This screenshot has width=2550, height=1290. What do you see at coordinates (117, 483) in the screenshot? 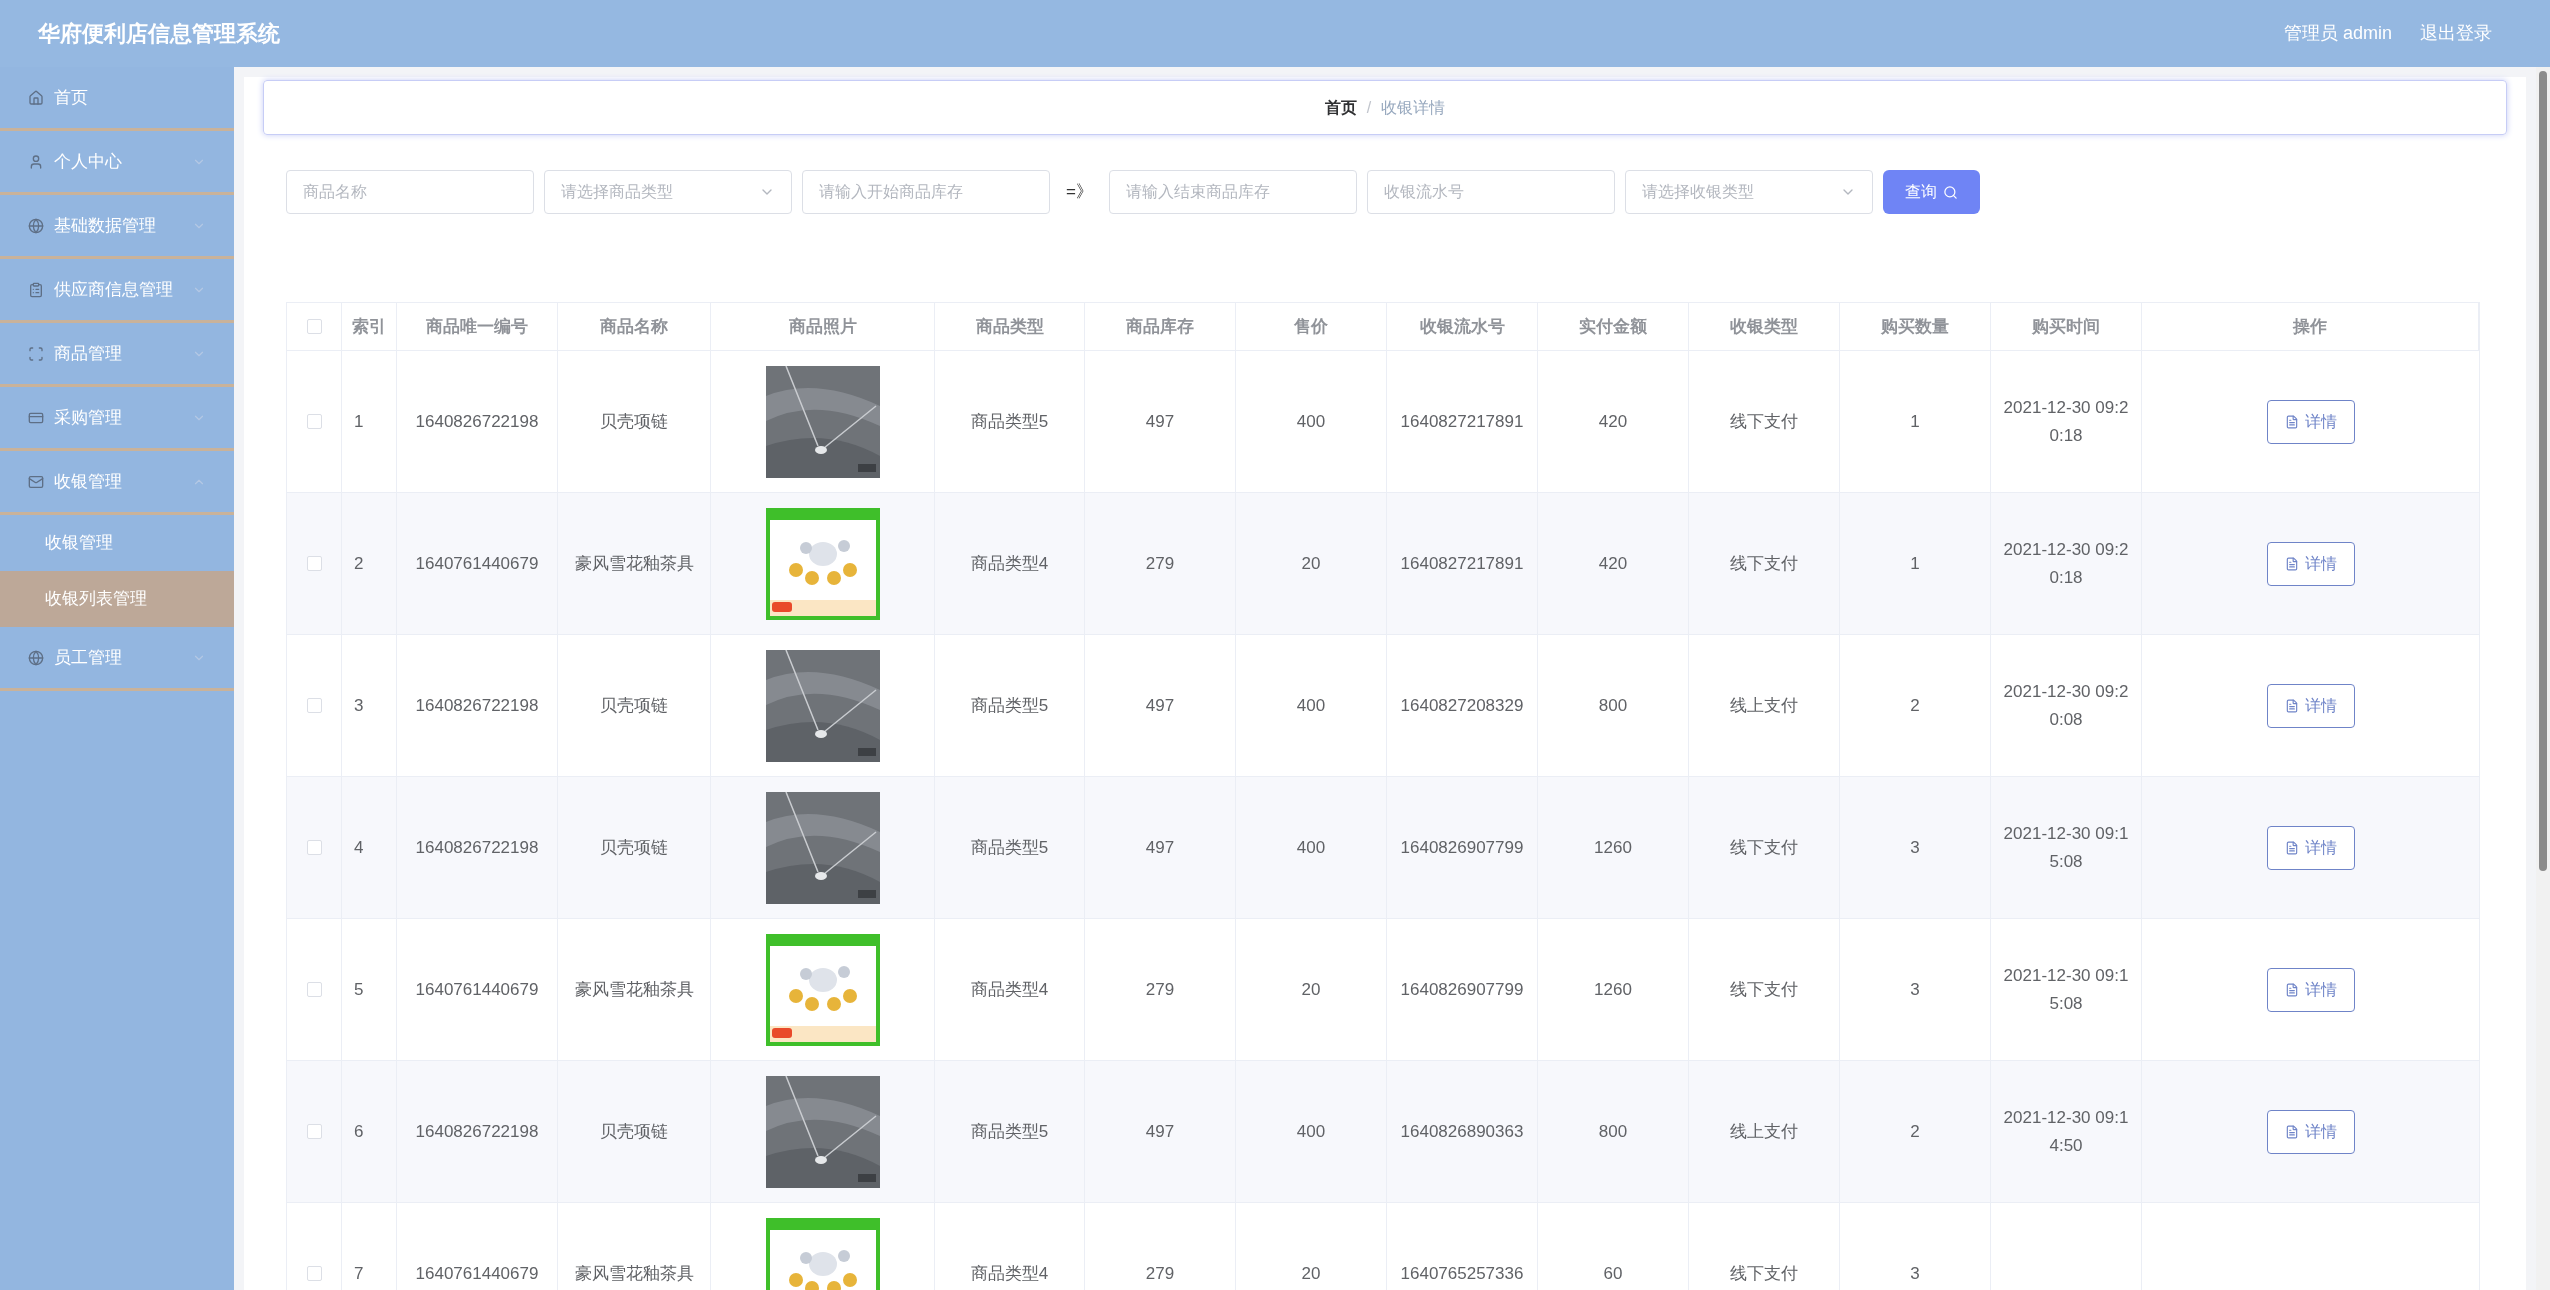
I see `sidebar-item: 收银管理` at bounding box center [117, 483].